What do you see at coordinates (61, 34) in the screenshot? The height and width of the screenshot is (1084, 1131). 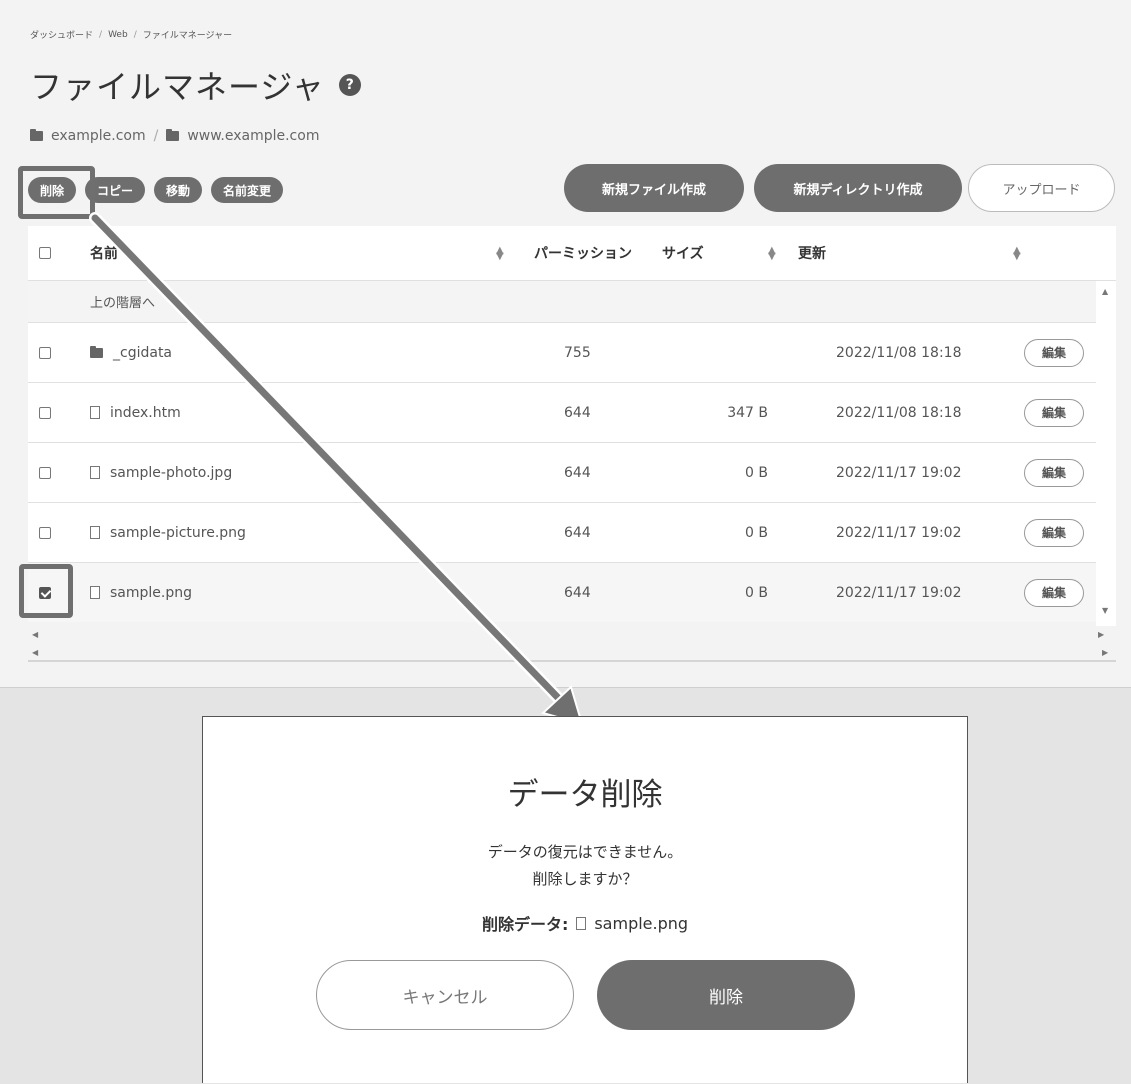 I see `breadcrumb-dashboard: ダッシュボード` at bounding box center [61, 34].